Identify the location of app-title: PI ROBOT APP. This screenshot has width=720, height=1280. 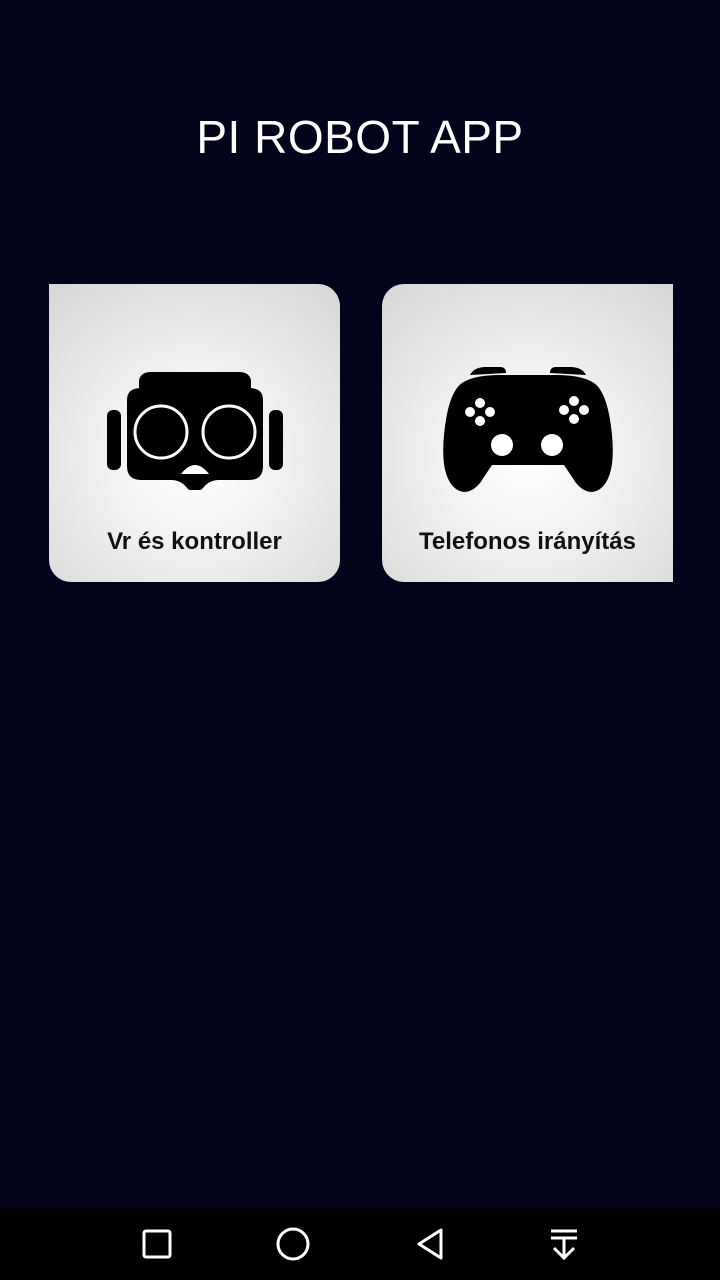
(360, 137).